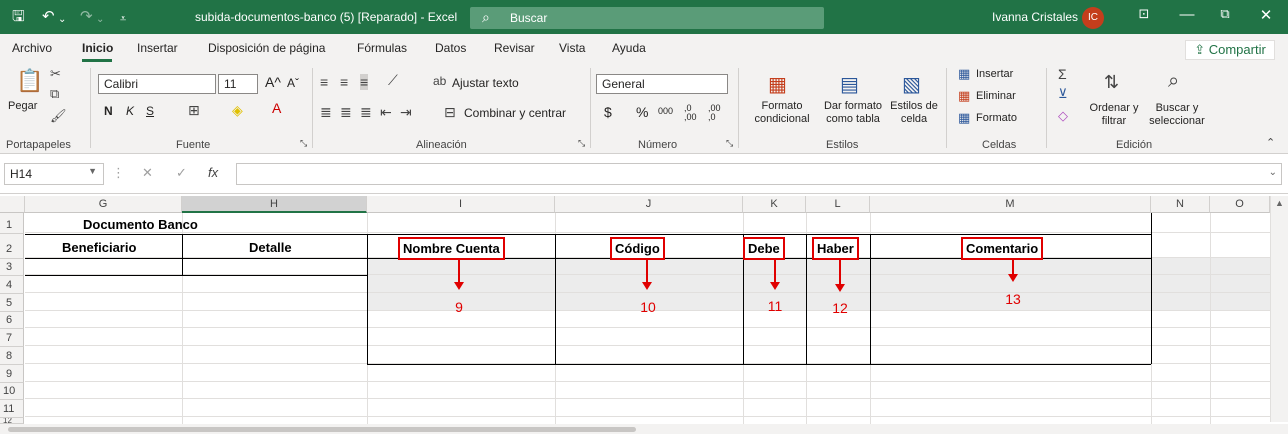 The width and height of the screenshot is (1288, 434). What do you see at coordinates (1144, 14) in the screenshot?
I see `ribbon-display-icon: ⊡` at bounding box center [1144, 14].